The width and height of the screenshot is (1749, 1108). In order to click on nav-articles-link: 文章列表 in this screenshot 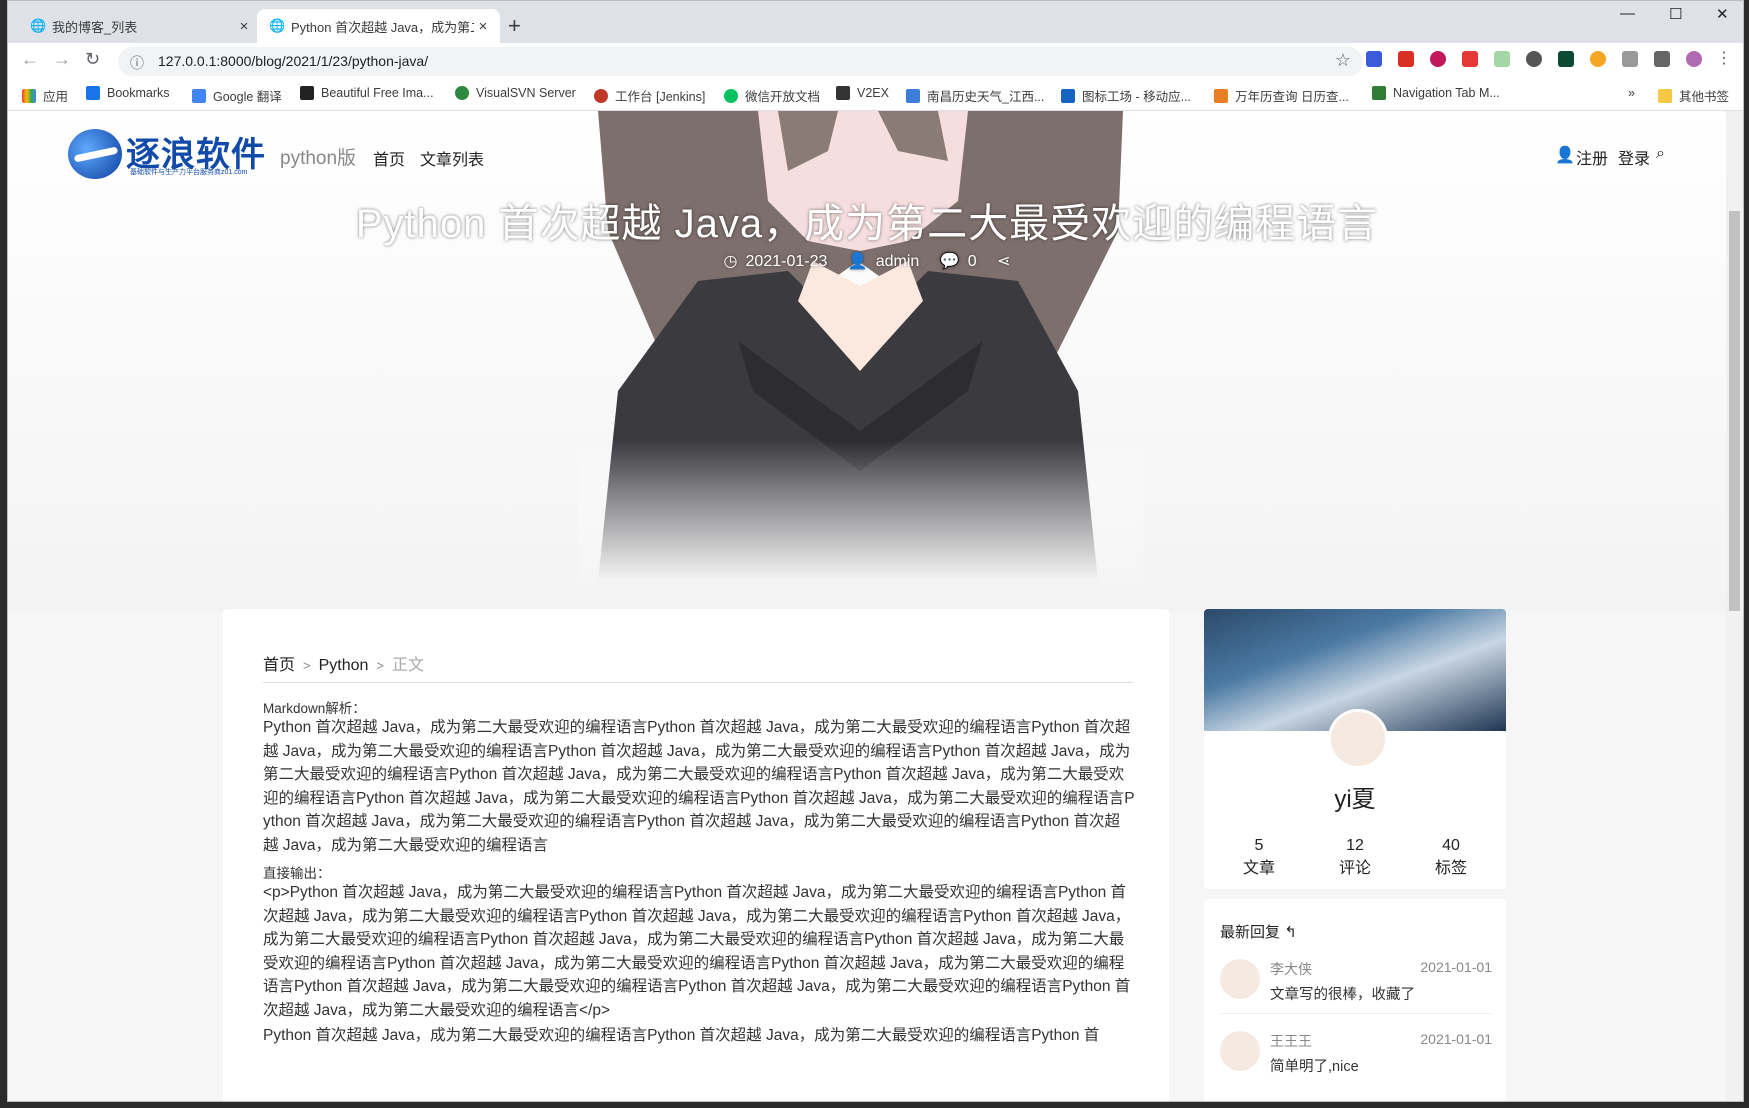, I will do `click(452, 158)`.